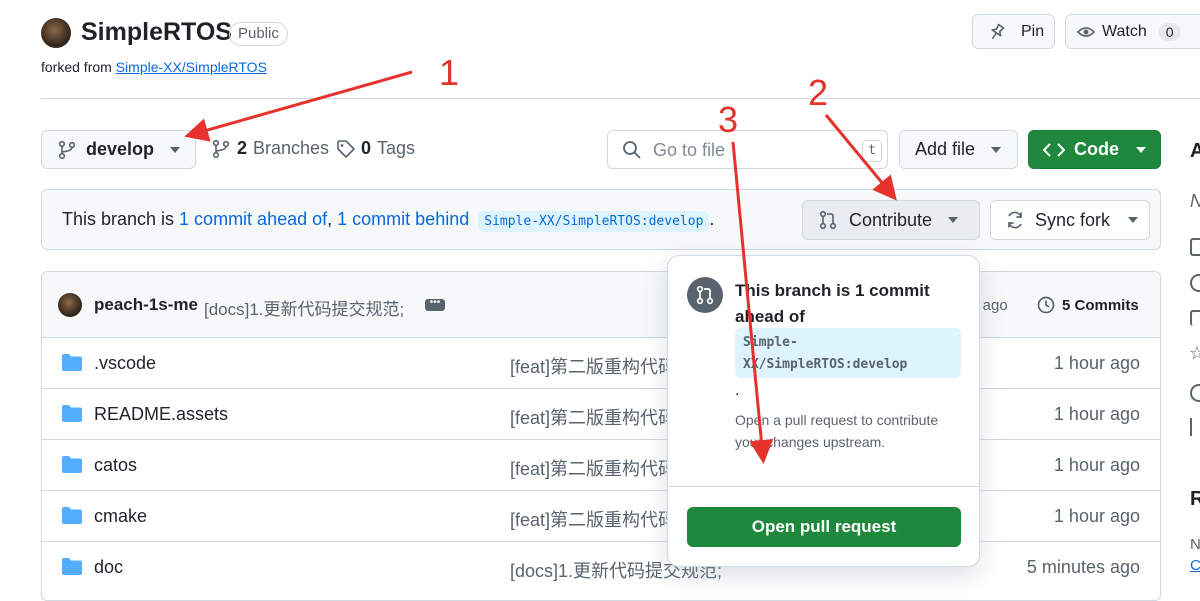  What do you see at coordinates (449, 72) in the screenshot?
I see `annotation-number-1: 1` at bounding box center [449, 72].